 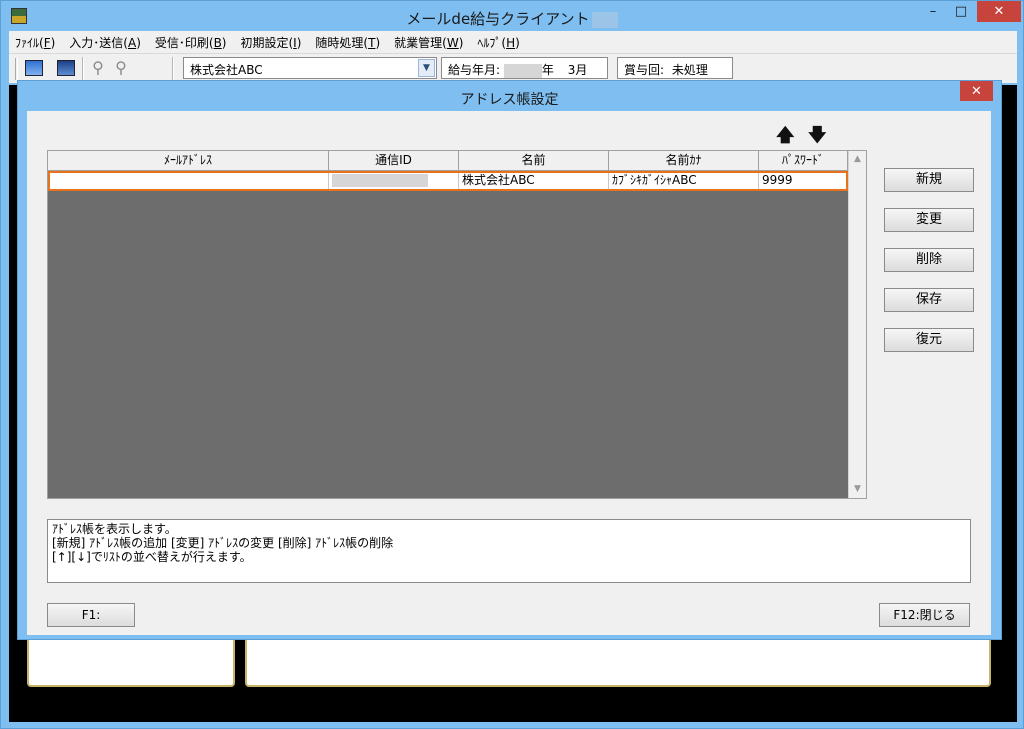 What do you see at coordinates (105, 42) in the screenshot?
I see `menu-input-send: 入力･送信(A)` at bounding box center [105, 42].